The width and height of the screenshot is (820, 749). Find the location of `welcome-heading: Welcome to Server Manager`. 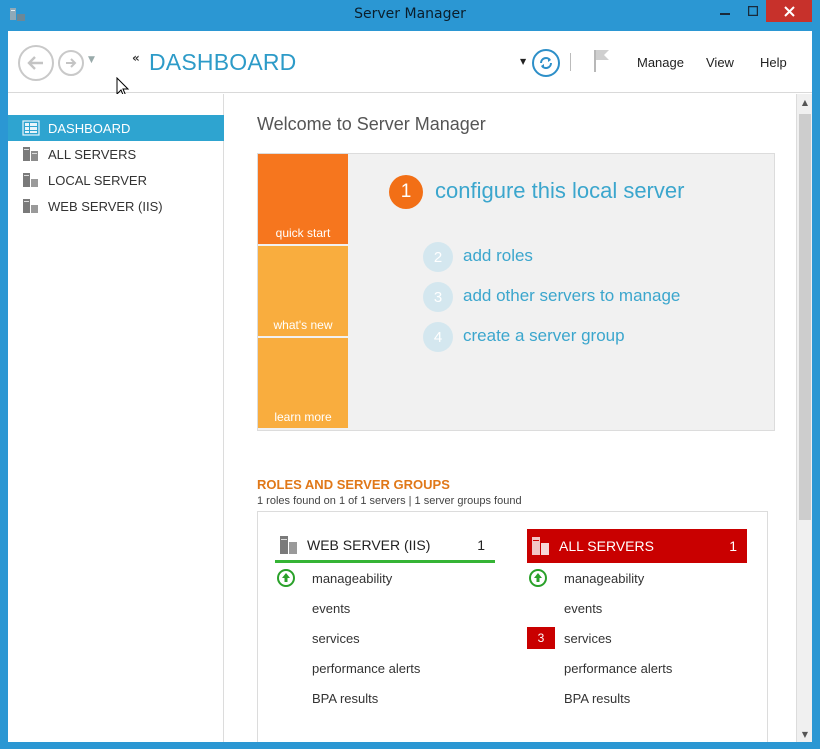

welcome-heading: Welcome to Server Manager is located at coordinates (371, 124).